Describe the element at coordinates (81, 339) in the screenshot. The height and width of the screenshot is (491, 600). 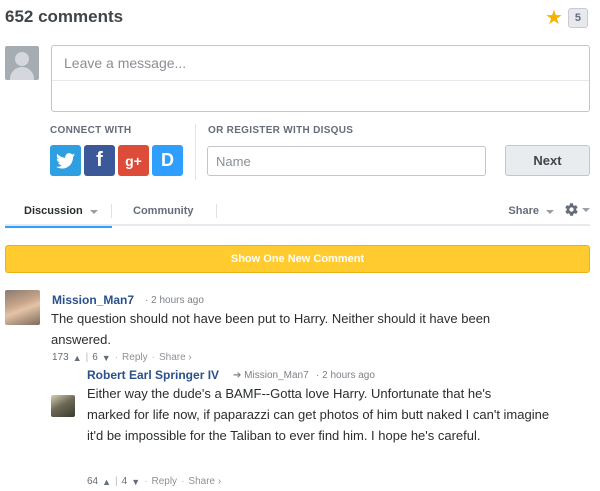
I see `comment-line: answered.` at that location.